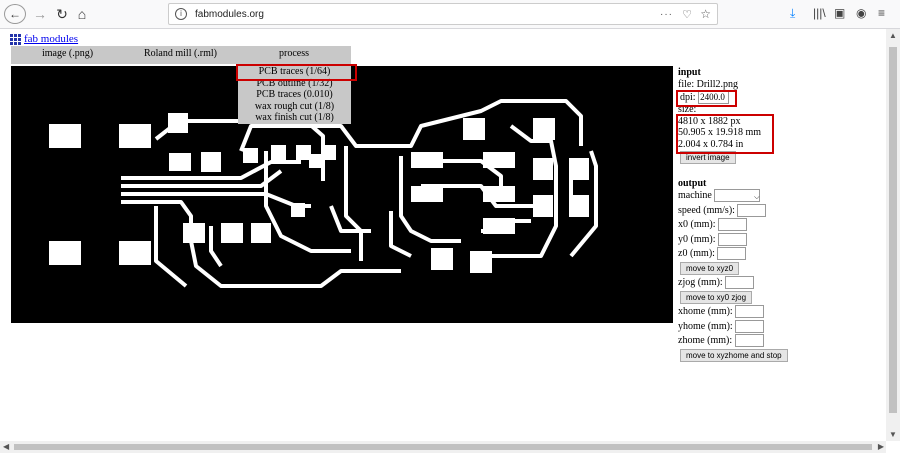 The image size is (900, 453). What do you see at coordinates (6, 446) in the screenshot?
I see `scroll-left-icon: ◀` at bounding box center [6, 446].